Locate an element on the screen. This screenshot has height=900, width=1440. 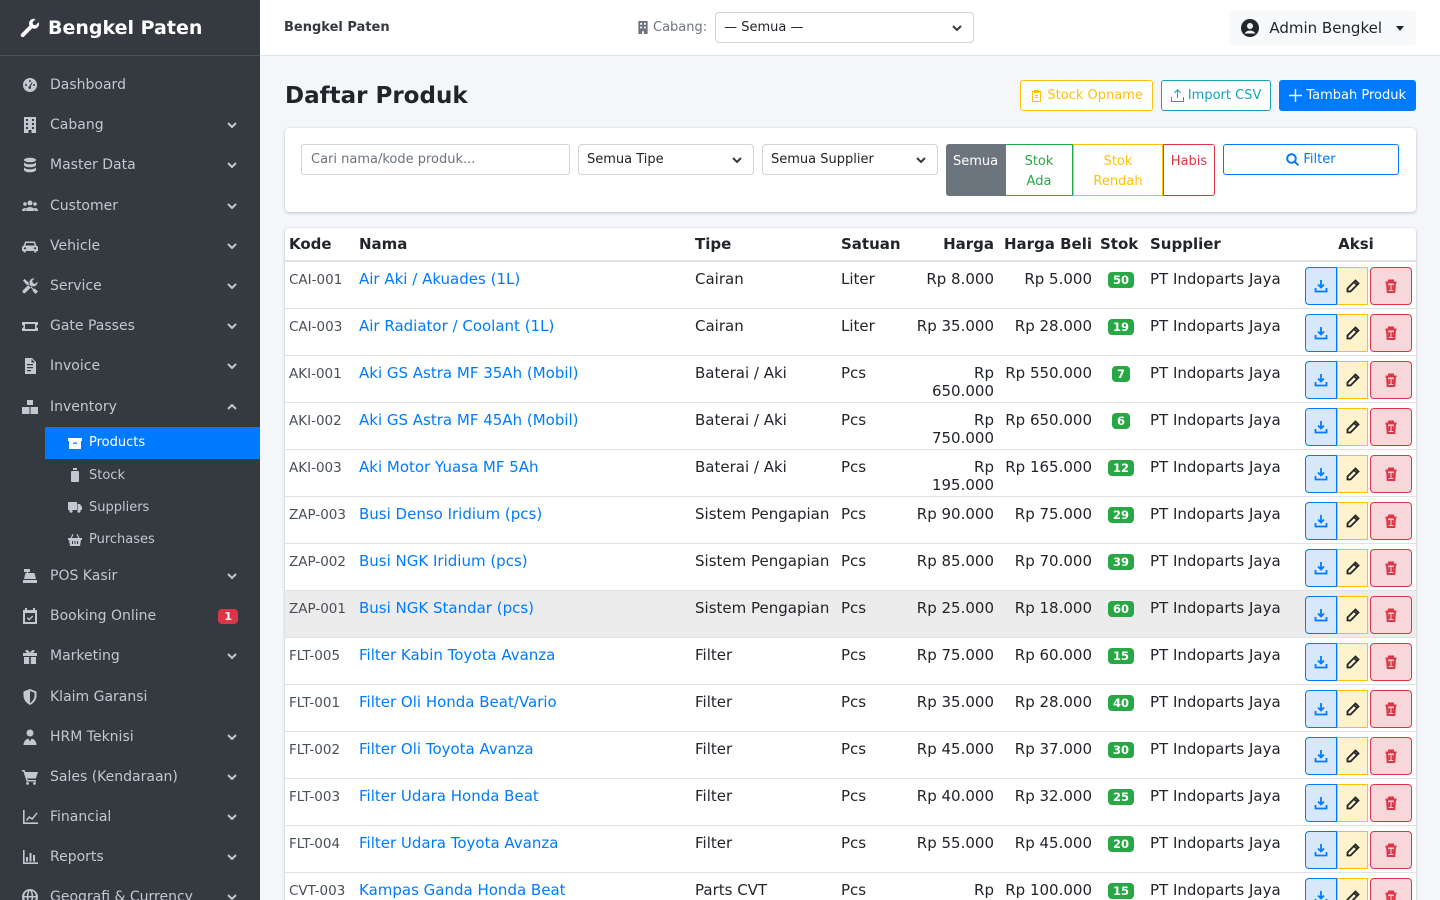
sidebar-item-hrm-teknisi: HRM Teknisi is located at coordinates (130, 737).